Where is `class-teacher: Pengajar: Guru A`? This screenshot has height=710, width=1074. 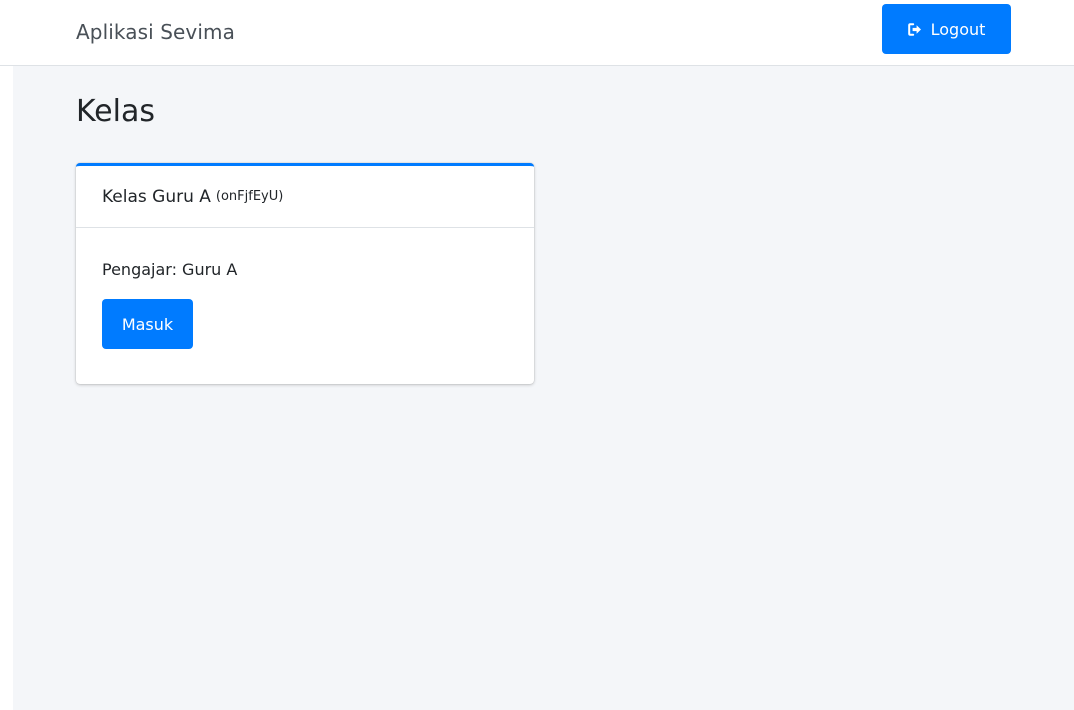 class-teacher: Pengajar: Guru A is located at coordinates (170, 269).